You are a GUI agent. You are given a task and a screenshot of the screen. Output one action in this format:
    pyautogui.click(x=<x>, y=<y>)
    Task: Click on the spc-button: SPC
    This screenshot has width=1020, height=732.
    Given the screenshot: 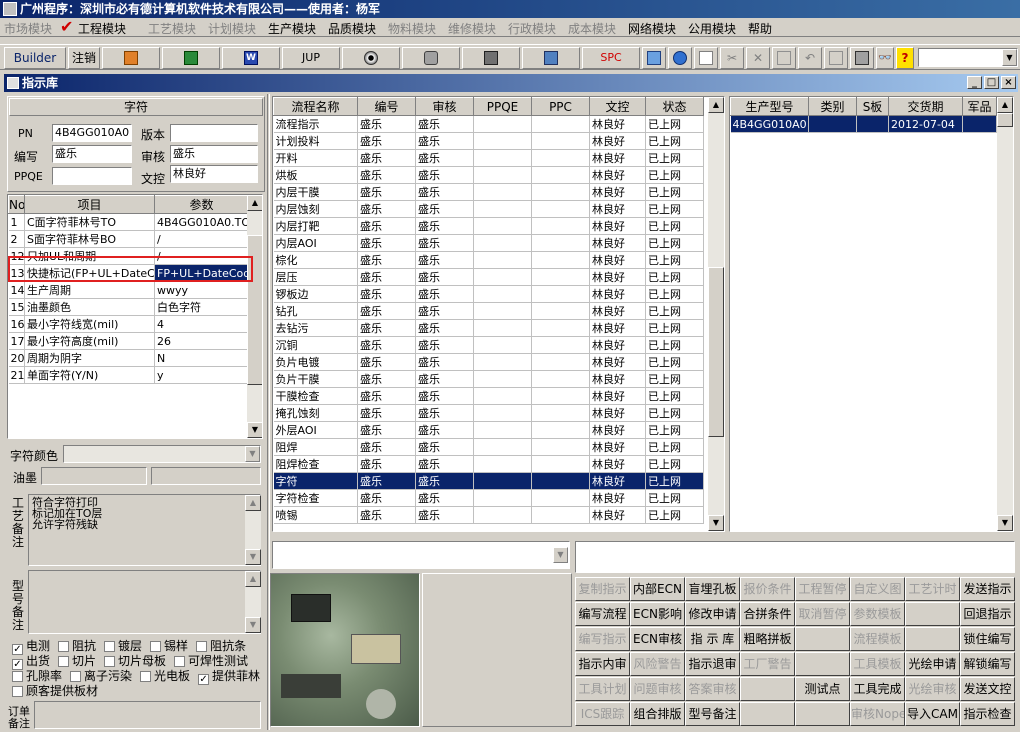 What is the action you would take?
    pyautogui.click(x=611, y=58)
    